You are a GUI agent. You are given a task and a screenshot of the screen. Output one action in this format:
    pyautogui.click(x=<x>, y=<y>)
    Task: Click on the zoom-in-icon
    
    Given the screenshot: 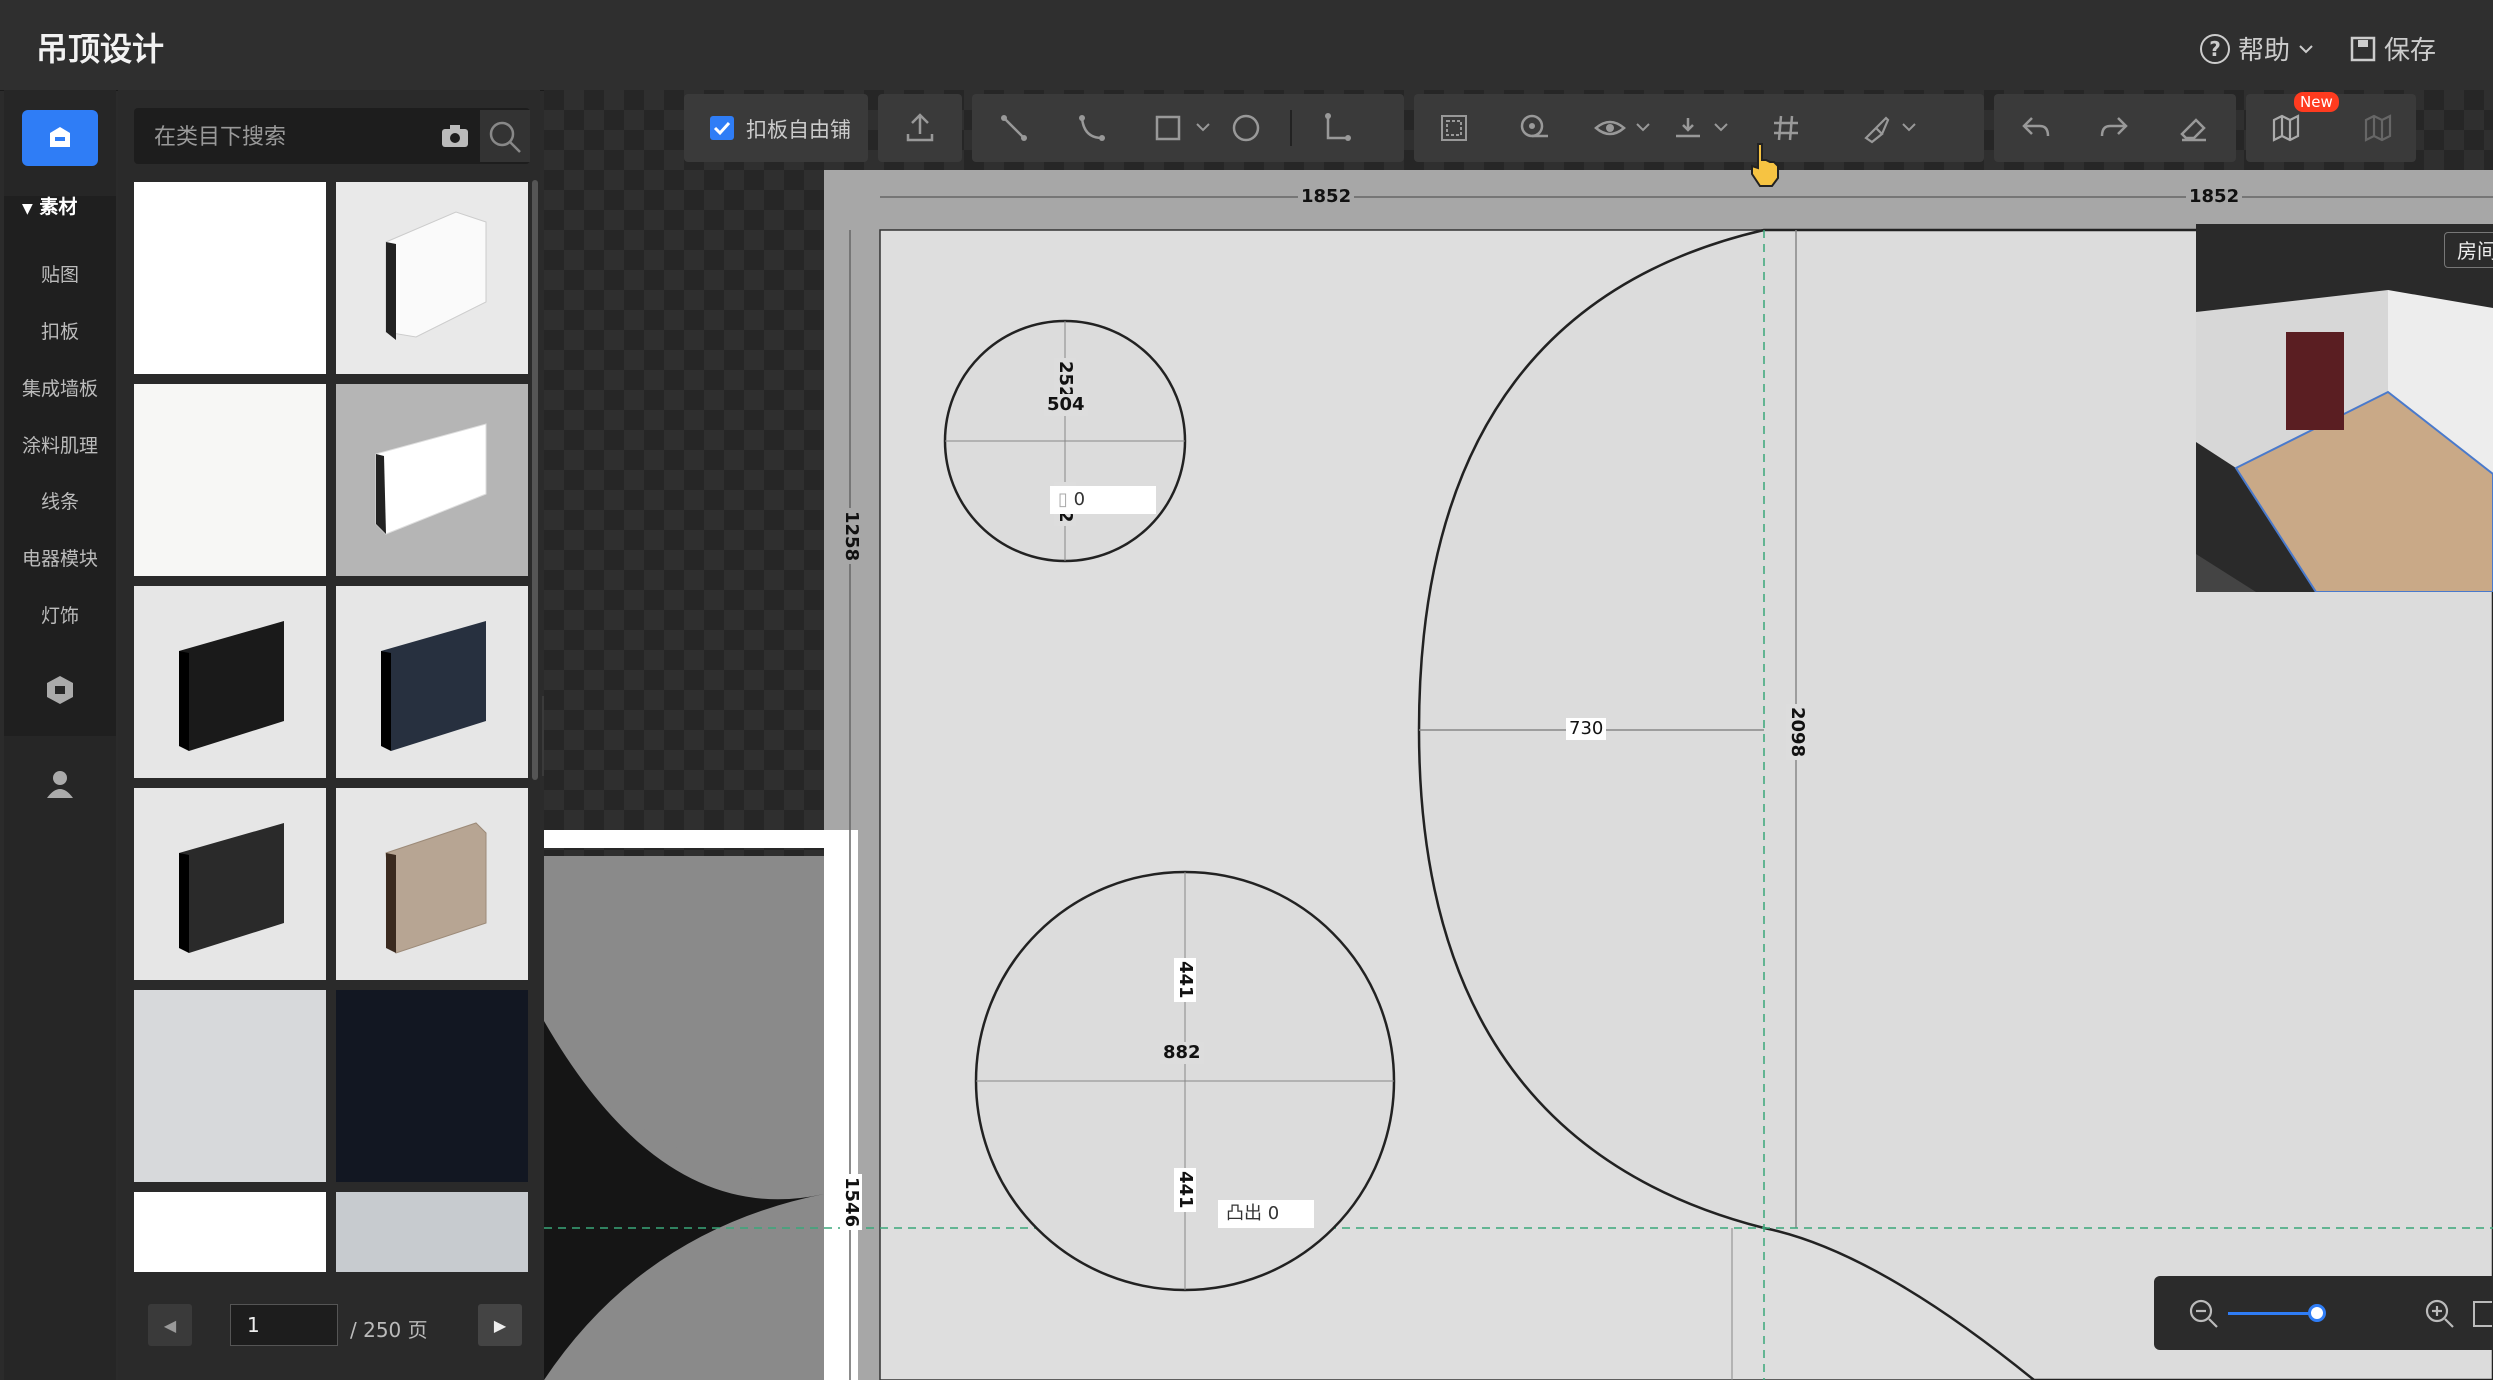 What is the action you would take?
    pyautogui.click(x=2440, y=1314)
    